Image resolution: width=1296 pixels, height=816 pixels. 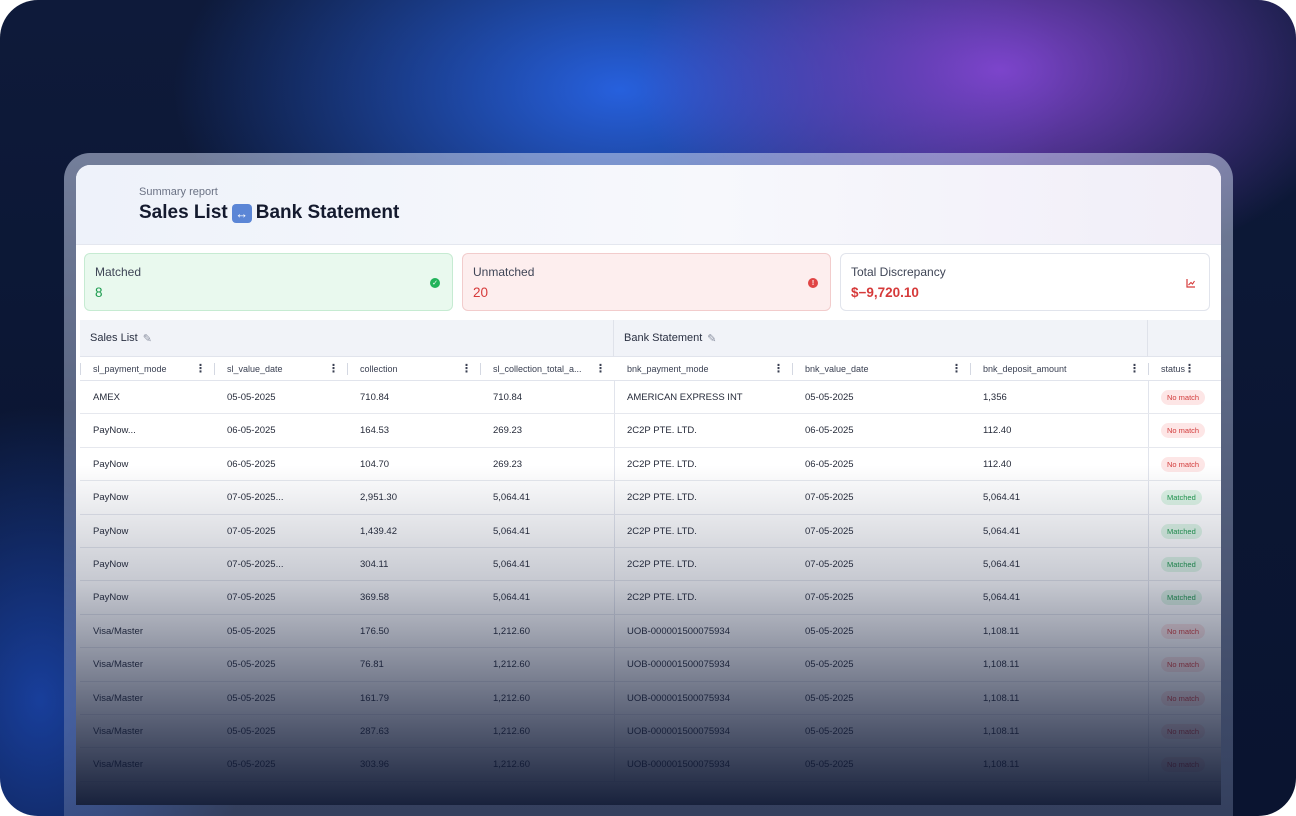 I want to click on cell-c2: 07-05-2025, so click(x=251, y=531).